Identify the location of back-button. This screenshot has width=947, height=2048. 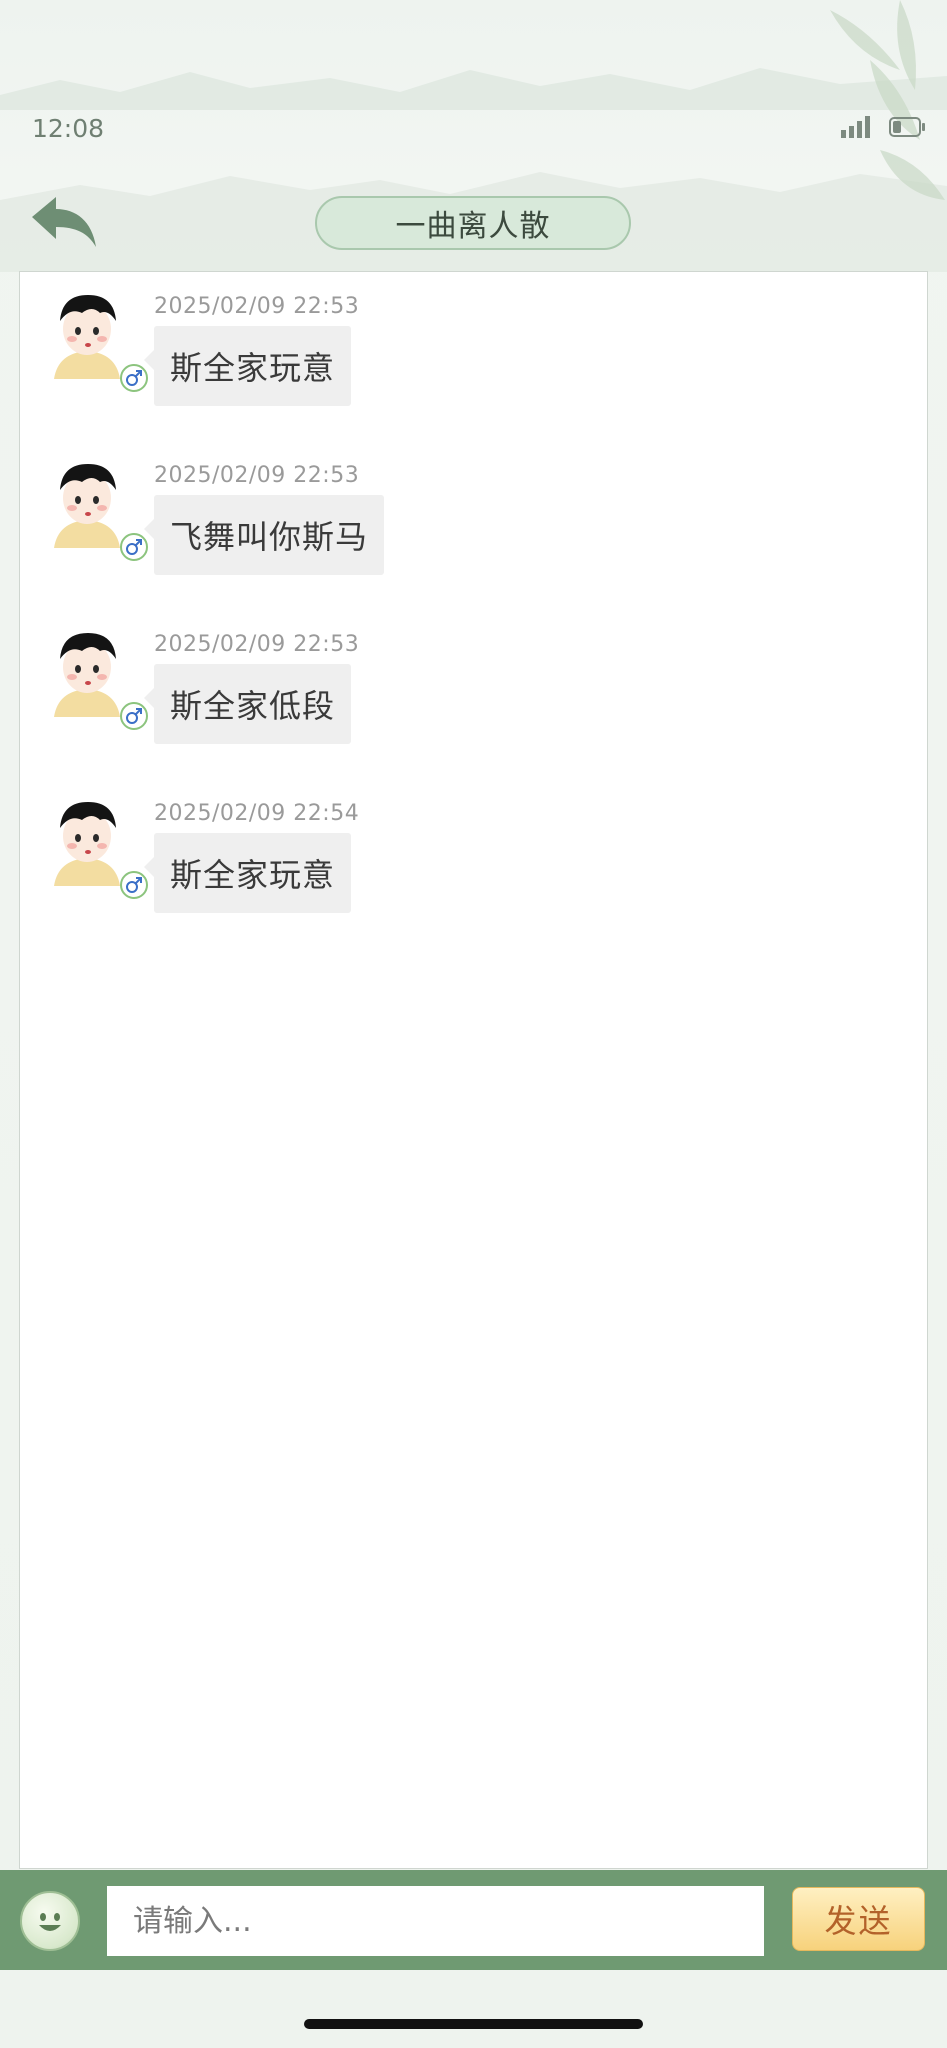
(64, 223).